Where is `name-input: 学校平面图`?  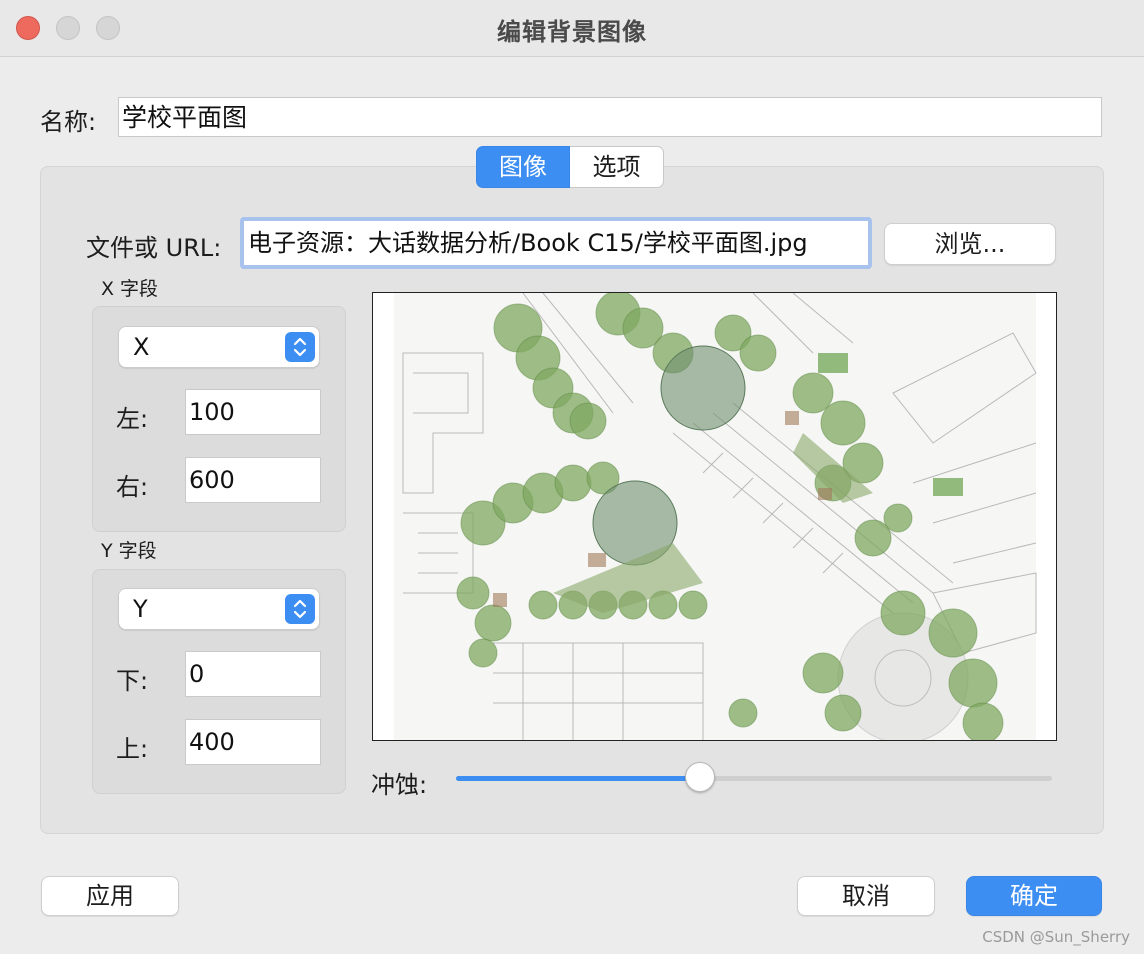 name-input: 学校平面图 is located at coordinates (610, 117).